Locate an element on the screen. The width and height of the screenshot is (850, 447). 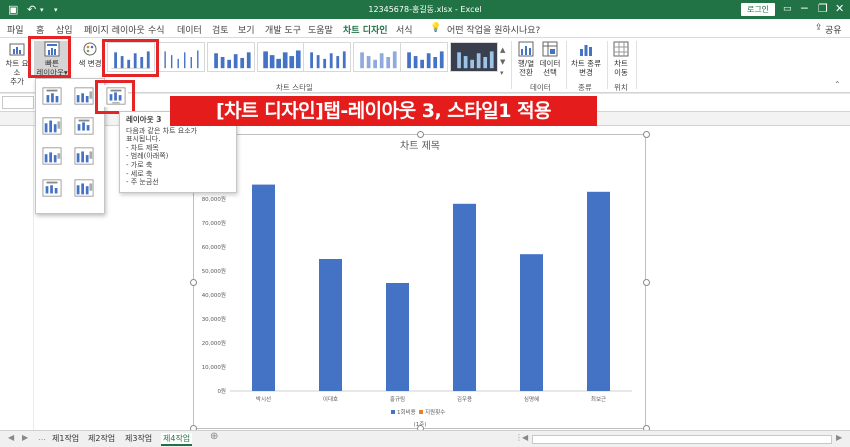
add-sheet-button: ⊕ is located at coordinates (214, 436).